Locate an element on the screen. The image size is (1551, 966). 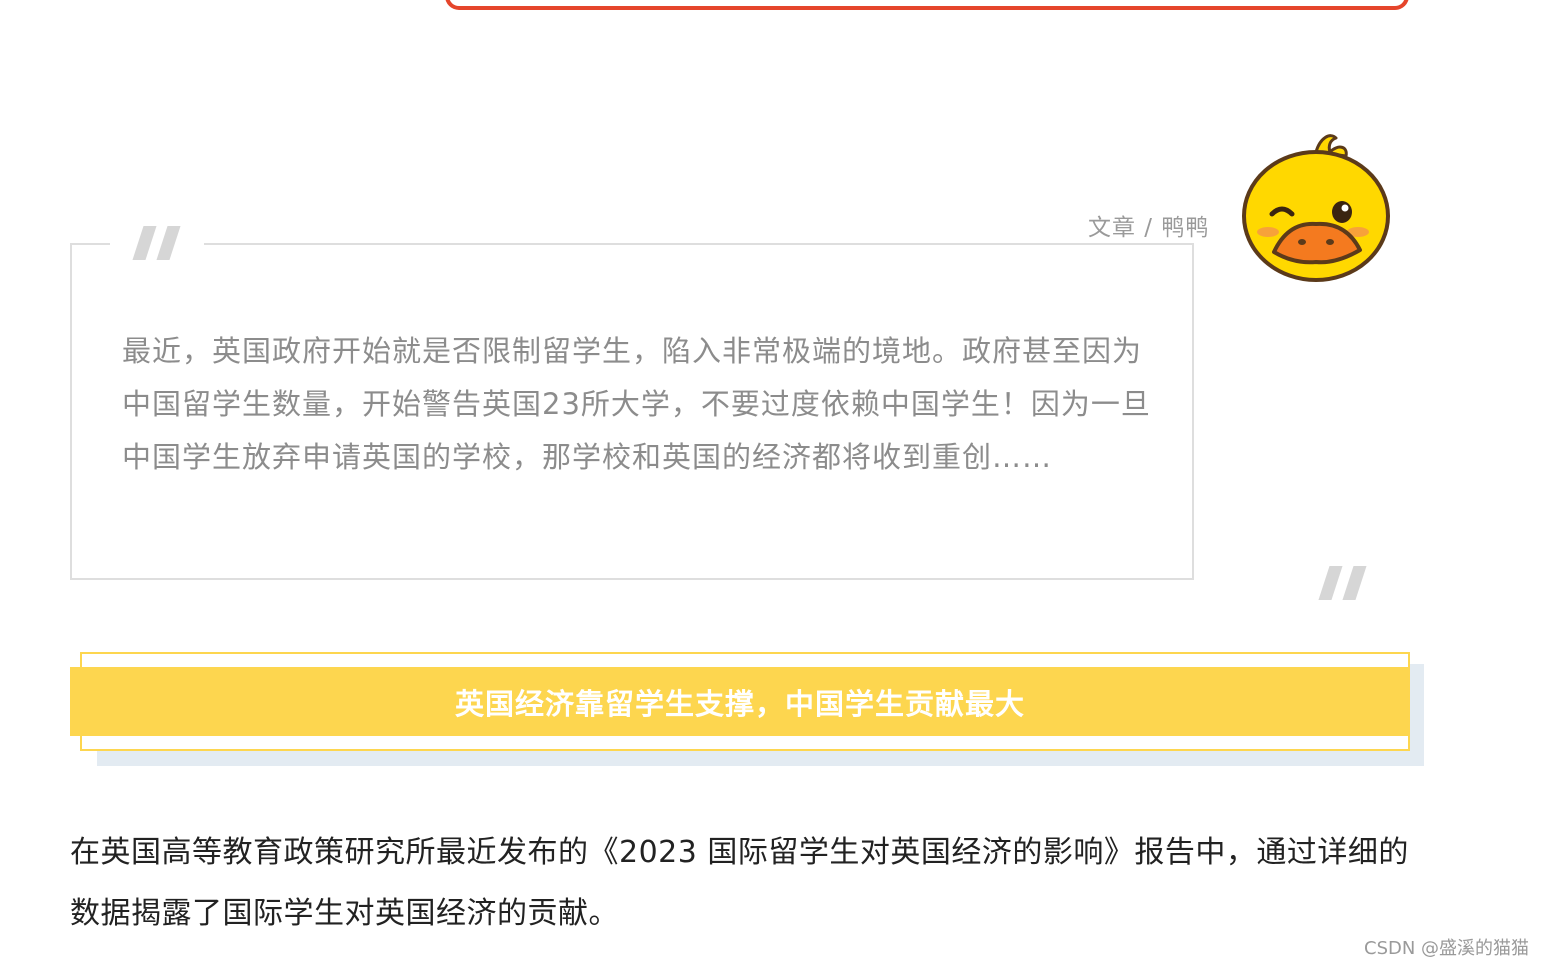
open-quote-icon is located at coordinates (157, 242).